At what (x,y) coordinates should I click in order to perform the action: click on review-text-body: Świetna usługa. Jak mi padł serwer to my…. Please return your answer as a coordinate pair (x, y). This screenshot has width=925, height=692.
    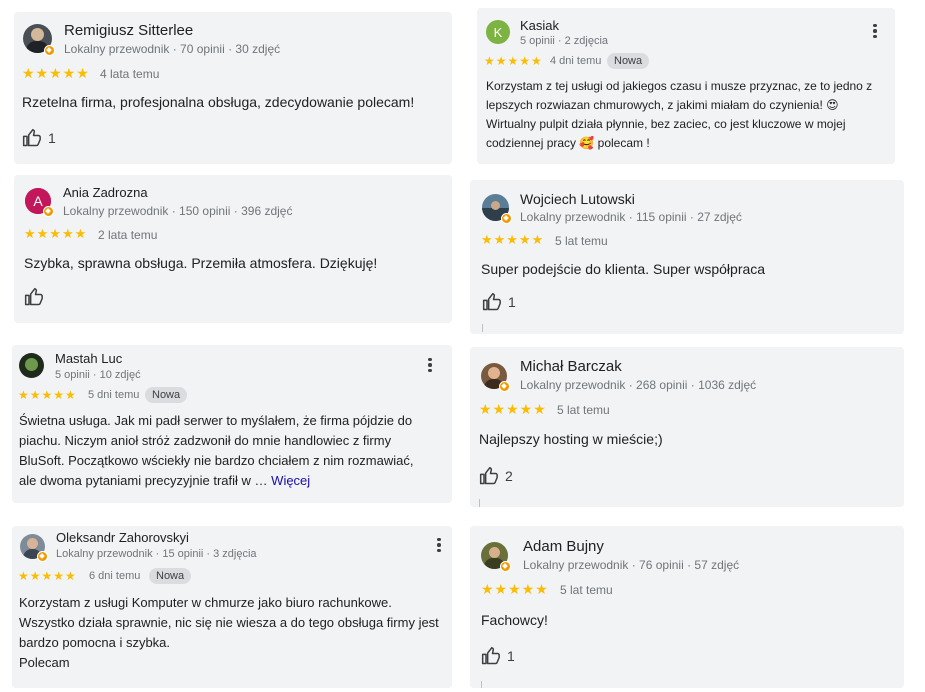
    Looking at the image, I should click on (216, 450).